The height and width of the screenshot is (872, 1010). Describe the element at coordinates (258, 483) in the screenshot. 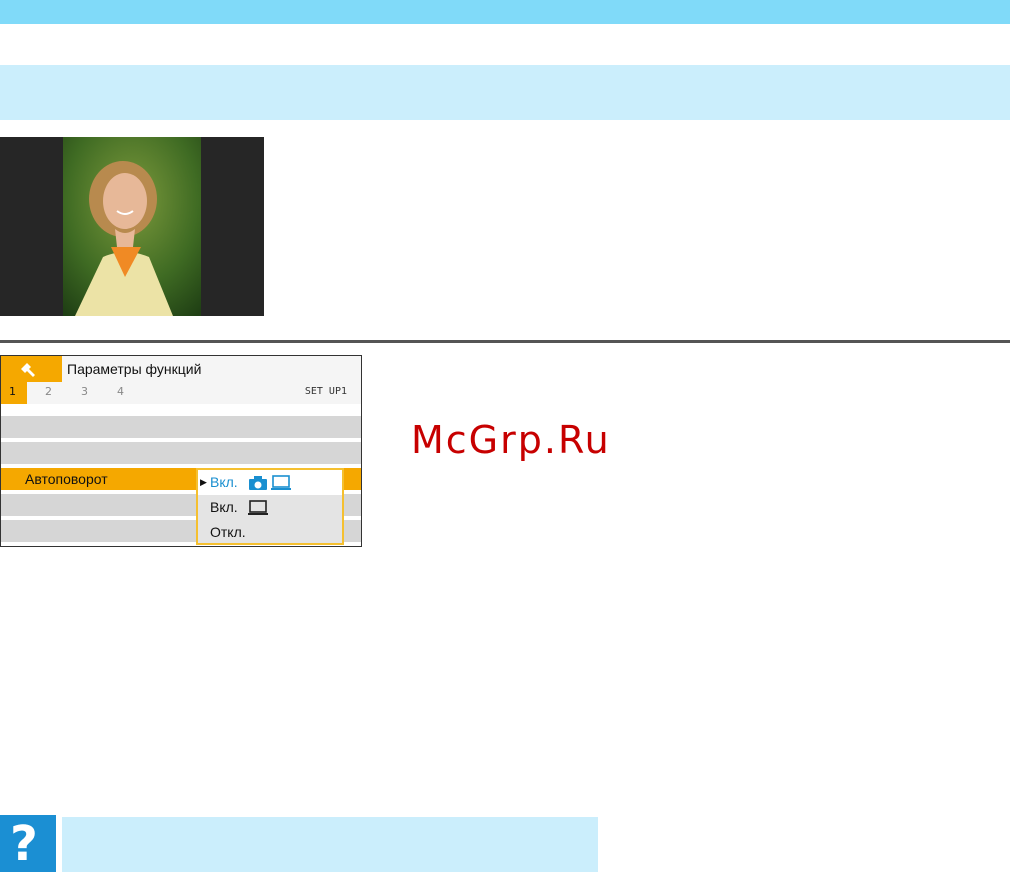

I see `camera-icon` at that location.